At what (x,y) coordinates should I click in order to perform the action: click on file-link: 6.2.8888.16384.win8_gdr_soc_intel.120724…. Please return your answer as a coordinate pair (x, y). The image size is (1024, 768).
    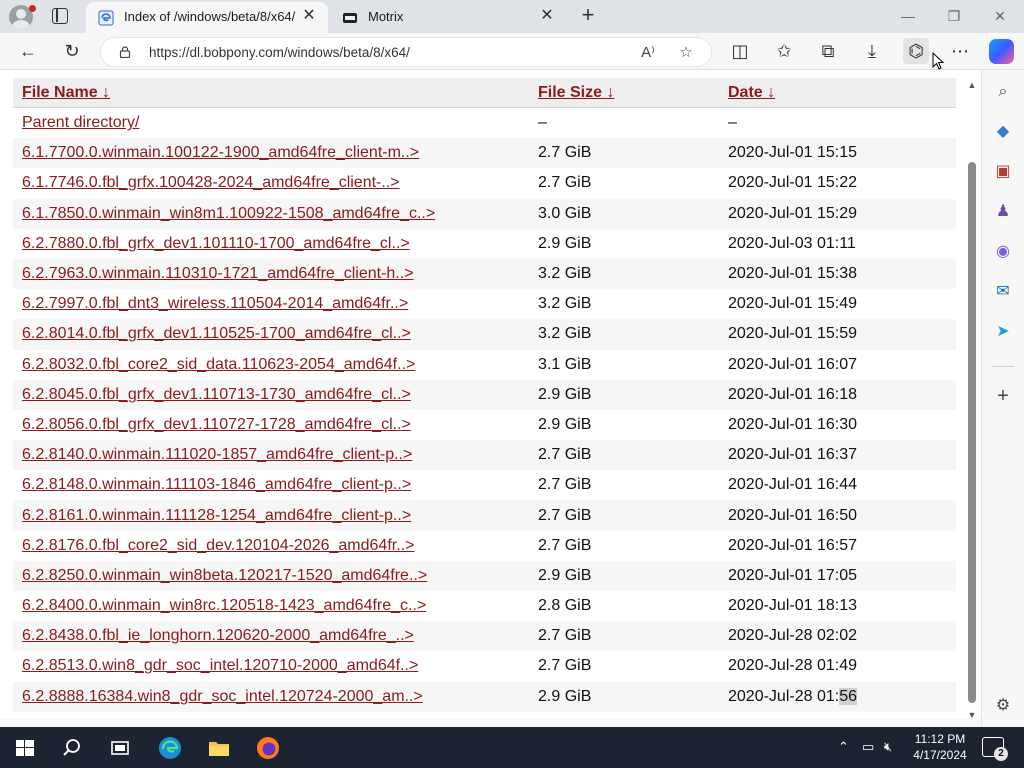
    Looking at the image, I should click on (222, 696).